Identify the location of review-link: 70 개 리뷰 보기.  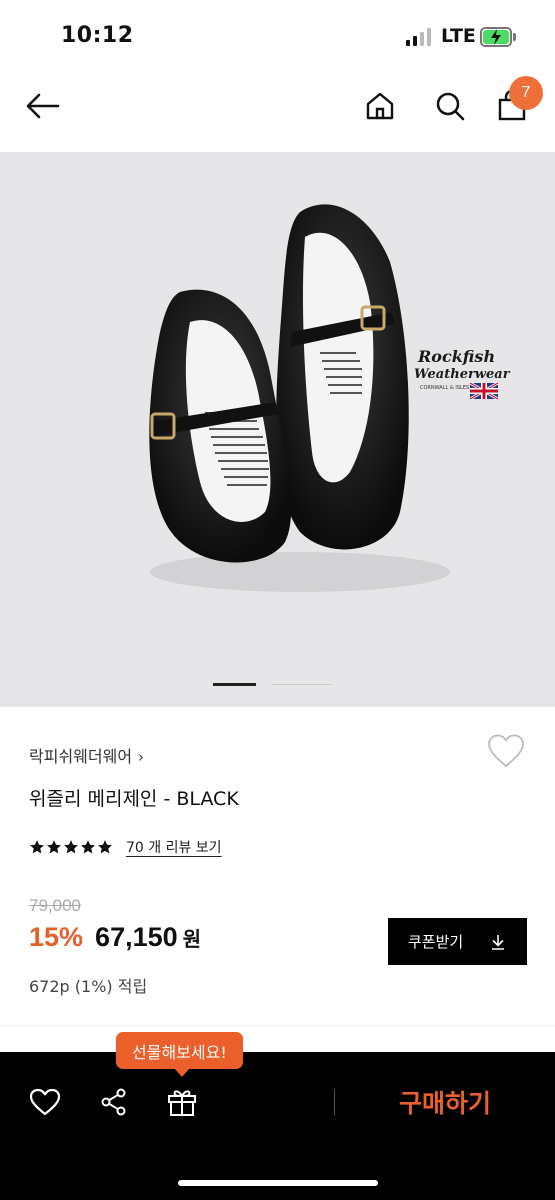
(174, 847).